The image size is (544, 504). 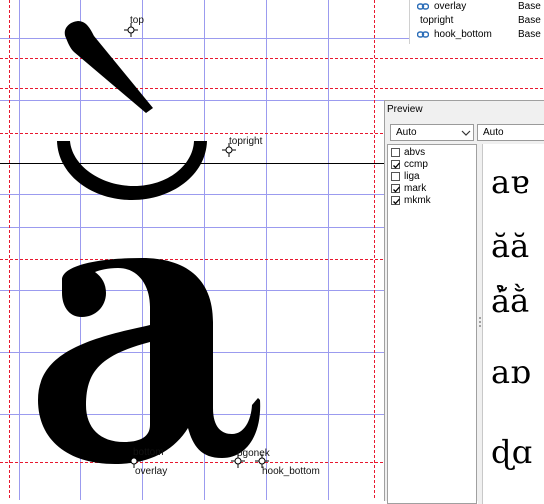 What do you see at coordinates (151, 471) in the screenshot?
I see `anchor-label-overlay: overlay` at bounding box center [151, 471].